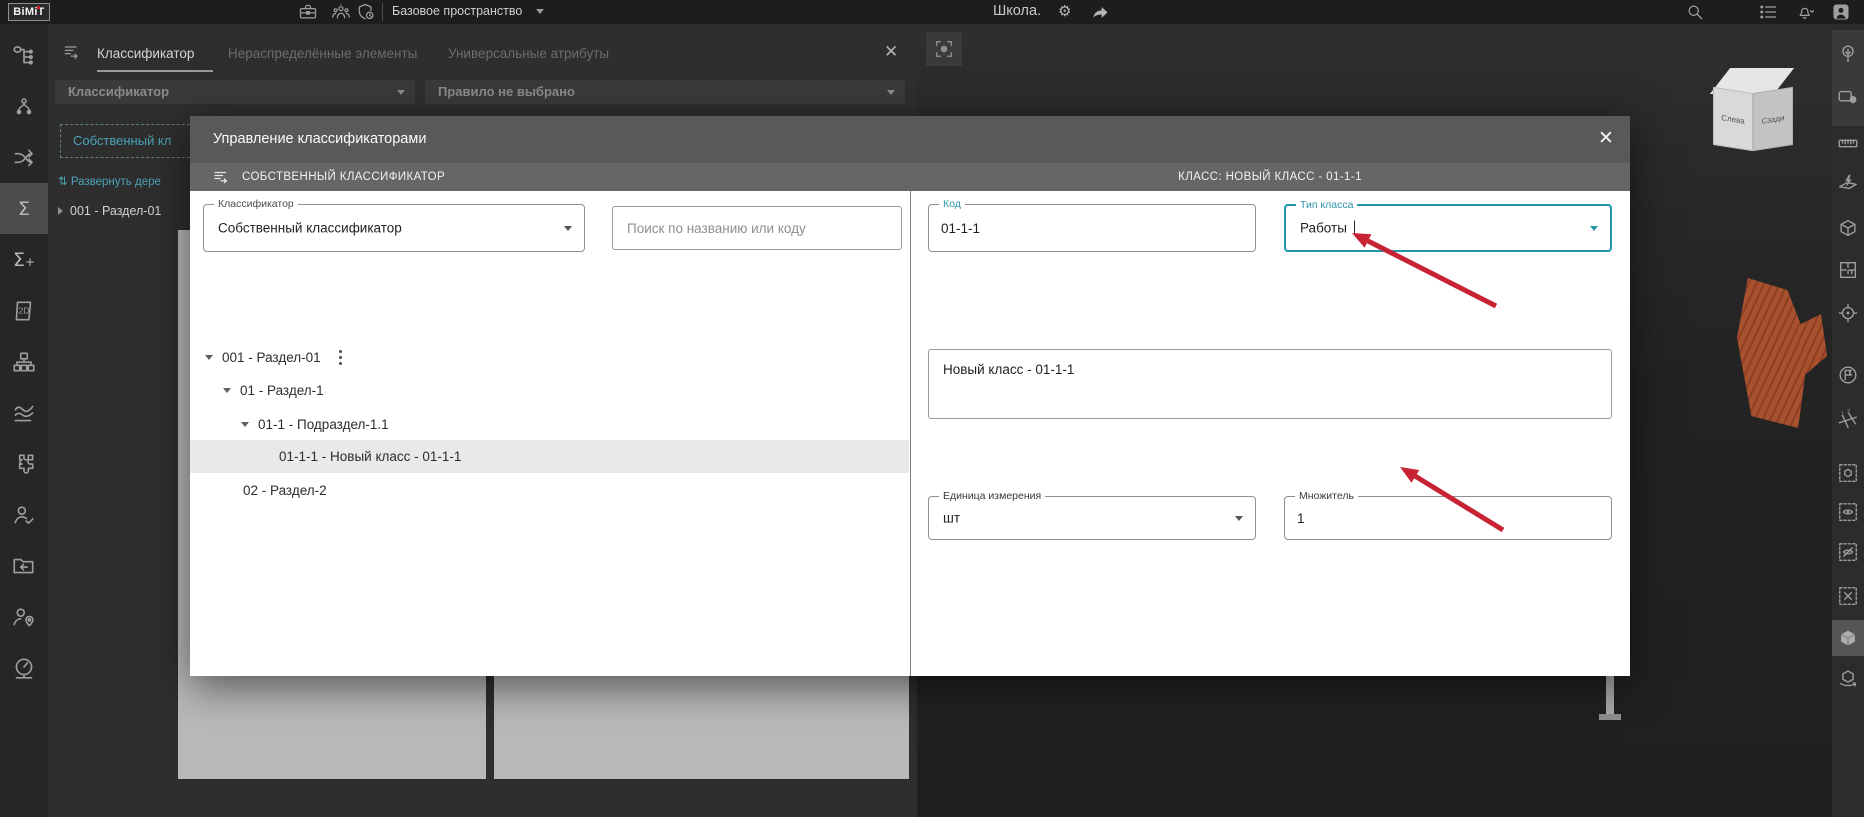 Image resolution: width=1864 pixels, height=817 pixels. Describe the element at coordinates (24, 157) in the screenshot. I see `shuffle-icon` at that location.